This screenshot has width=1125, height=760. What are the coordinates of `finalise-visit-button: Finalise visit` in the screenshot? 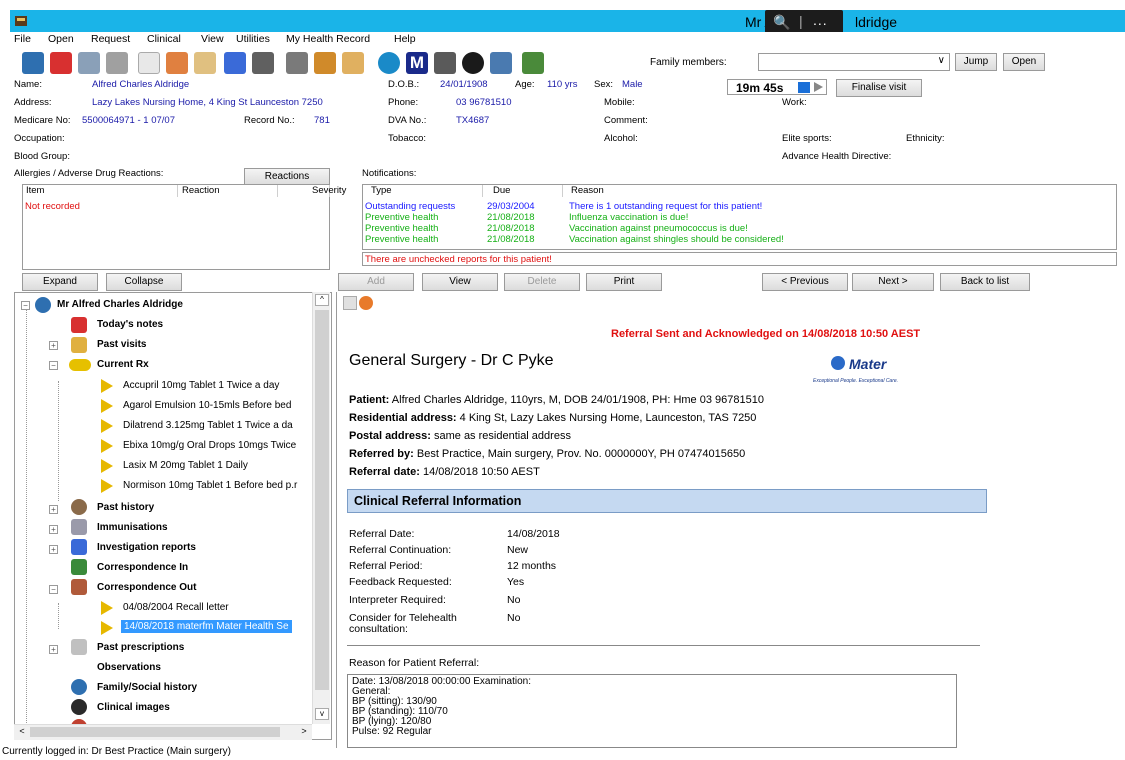 It's located at (879, 88).